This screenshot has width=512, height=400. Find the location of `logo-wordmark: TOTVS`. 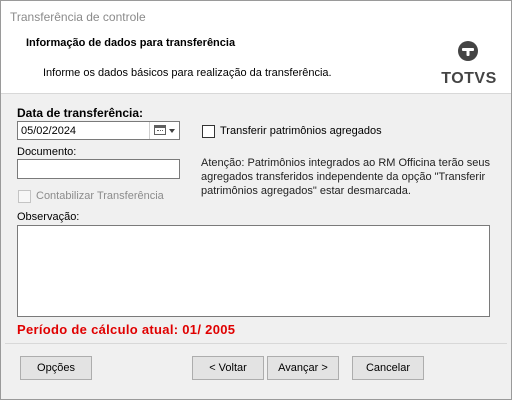

logo-wordmark: TOTVS is located at coordinates (469, 78).